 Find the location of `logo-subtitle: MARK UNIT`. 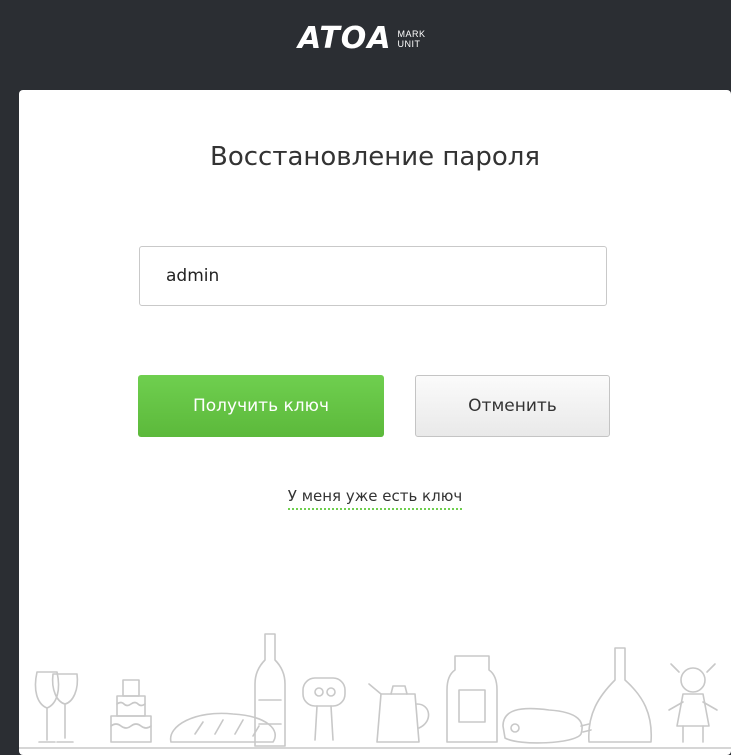

logo-subtitle: MARK UNIT is located at coordinates (412, 39).